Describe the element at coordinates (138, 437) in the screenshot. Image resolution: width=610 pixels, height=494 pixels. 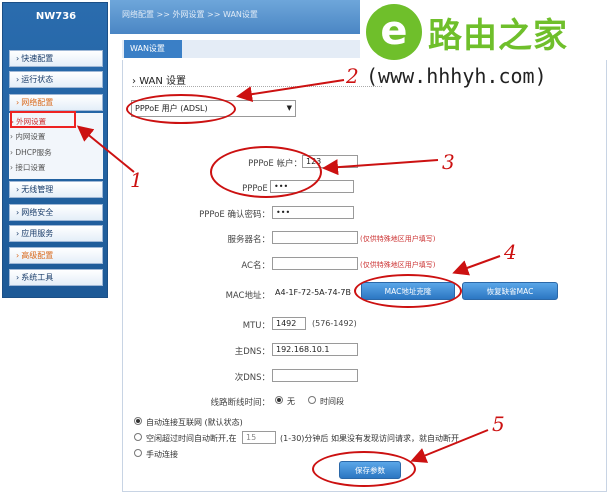
I see `idle-disconnect-radio` at that location.